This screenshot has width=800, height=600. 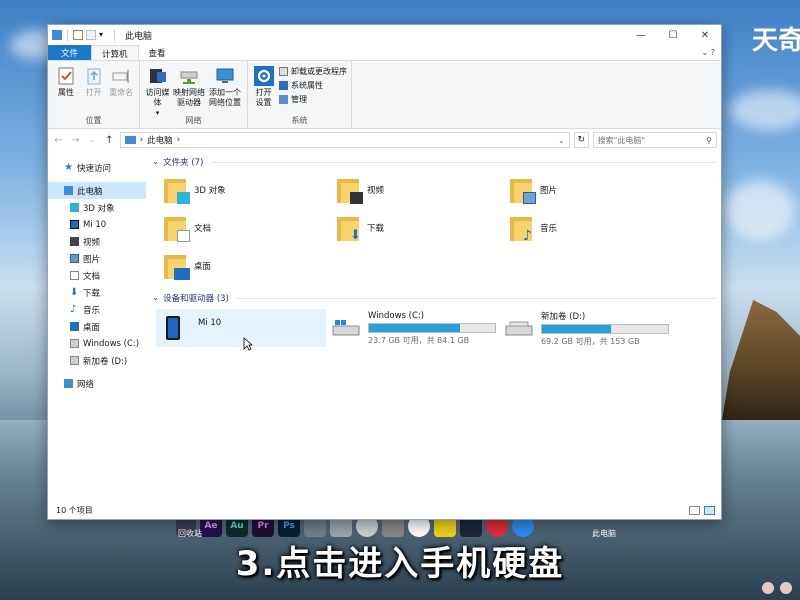 I want to click on folder-3d-objects: 3D 对象, so click(x=250, y=190).